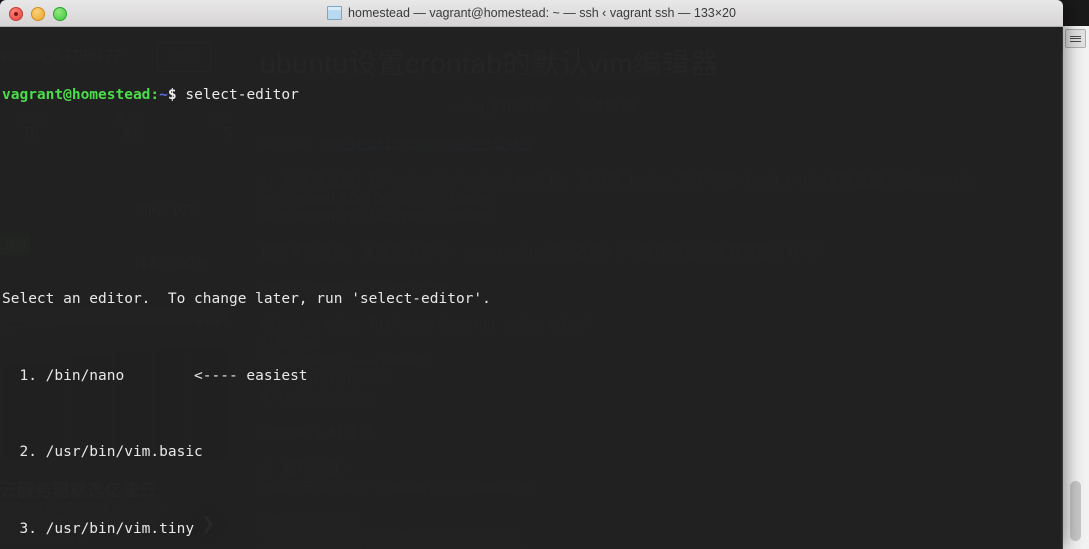 The height and width of the screenshot is (549, 1089). I want to click on terminal-line: 1. /bin/nano <---- easiest, so click(155, 375).